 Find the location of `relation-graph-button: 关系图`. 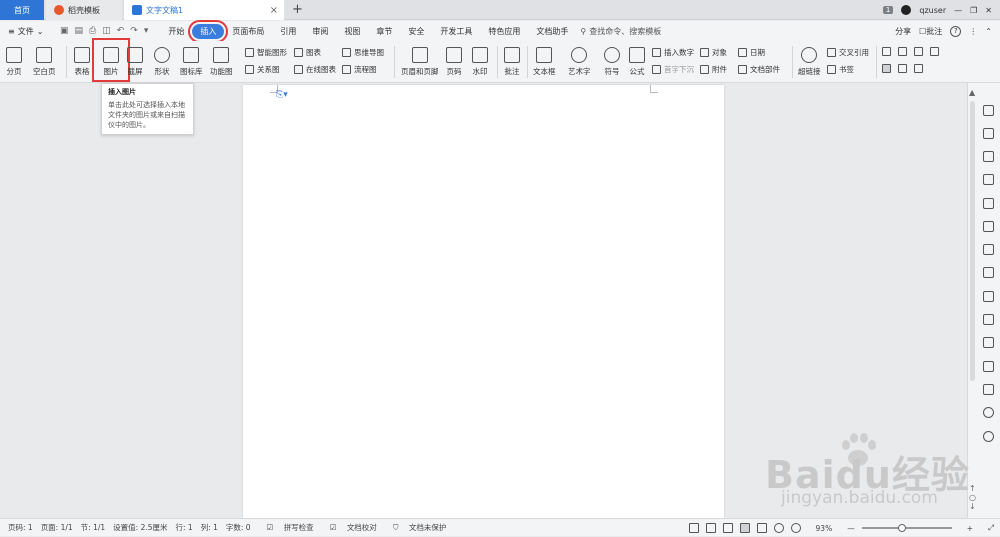

relation-graph-button: 关系图 is located at coordinates (262, 69).